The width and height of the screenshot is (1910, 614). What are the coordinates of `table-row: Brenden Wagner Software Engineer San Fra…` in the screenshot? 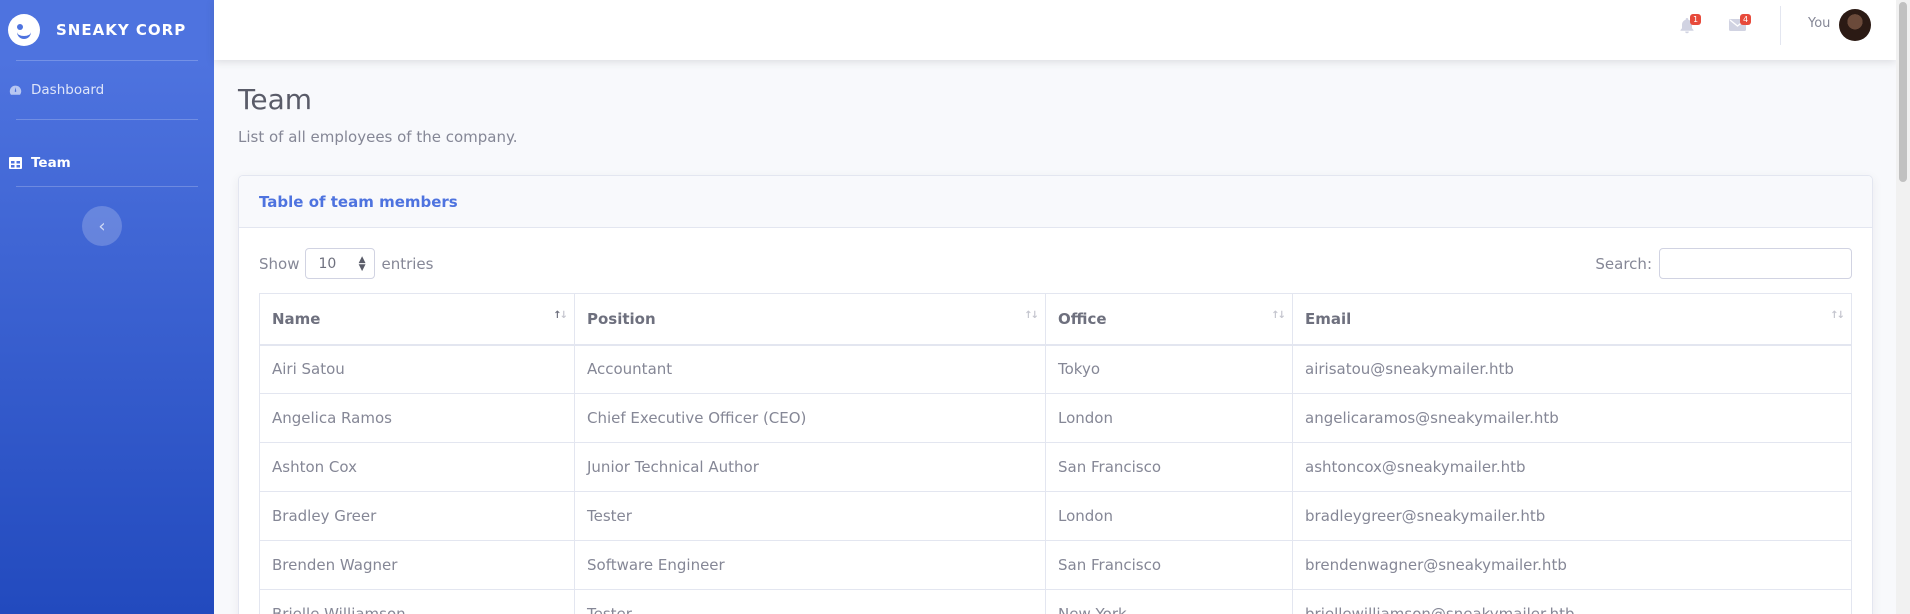 It's located at (1055, 565).